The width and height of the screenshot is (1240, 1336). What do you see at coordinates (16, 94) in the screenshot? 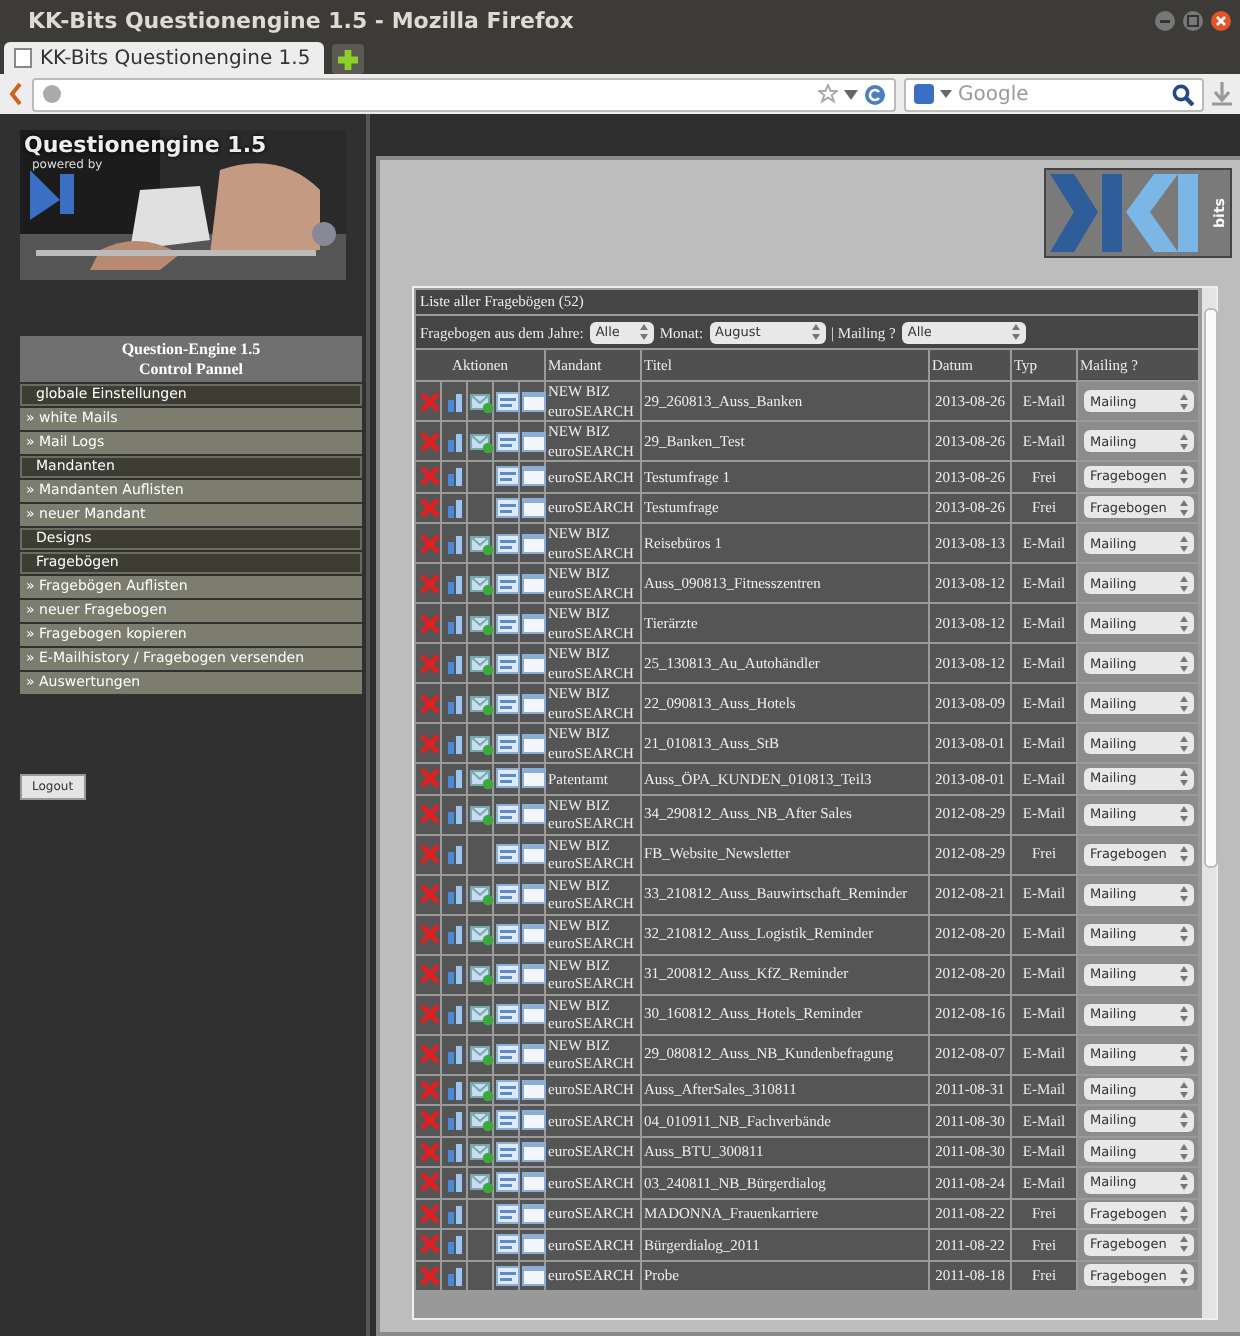
I see `back-icon` at bounding box center [16, 94].